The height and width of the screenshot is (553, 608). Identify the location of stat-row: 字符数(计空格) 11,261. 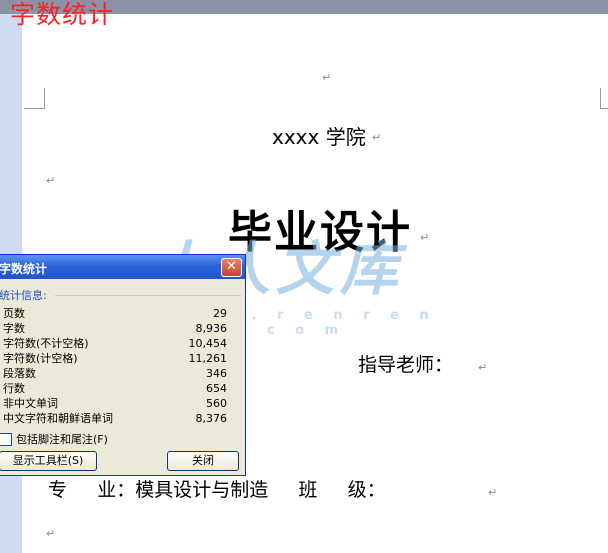
(115, 358).